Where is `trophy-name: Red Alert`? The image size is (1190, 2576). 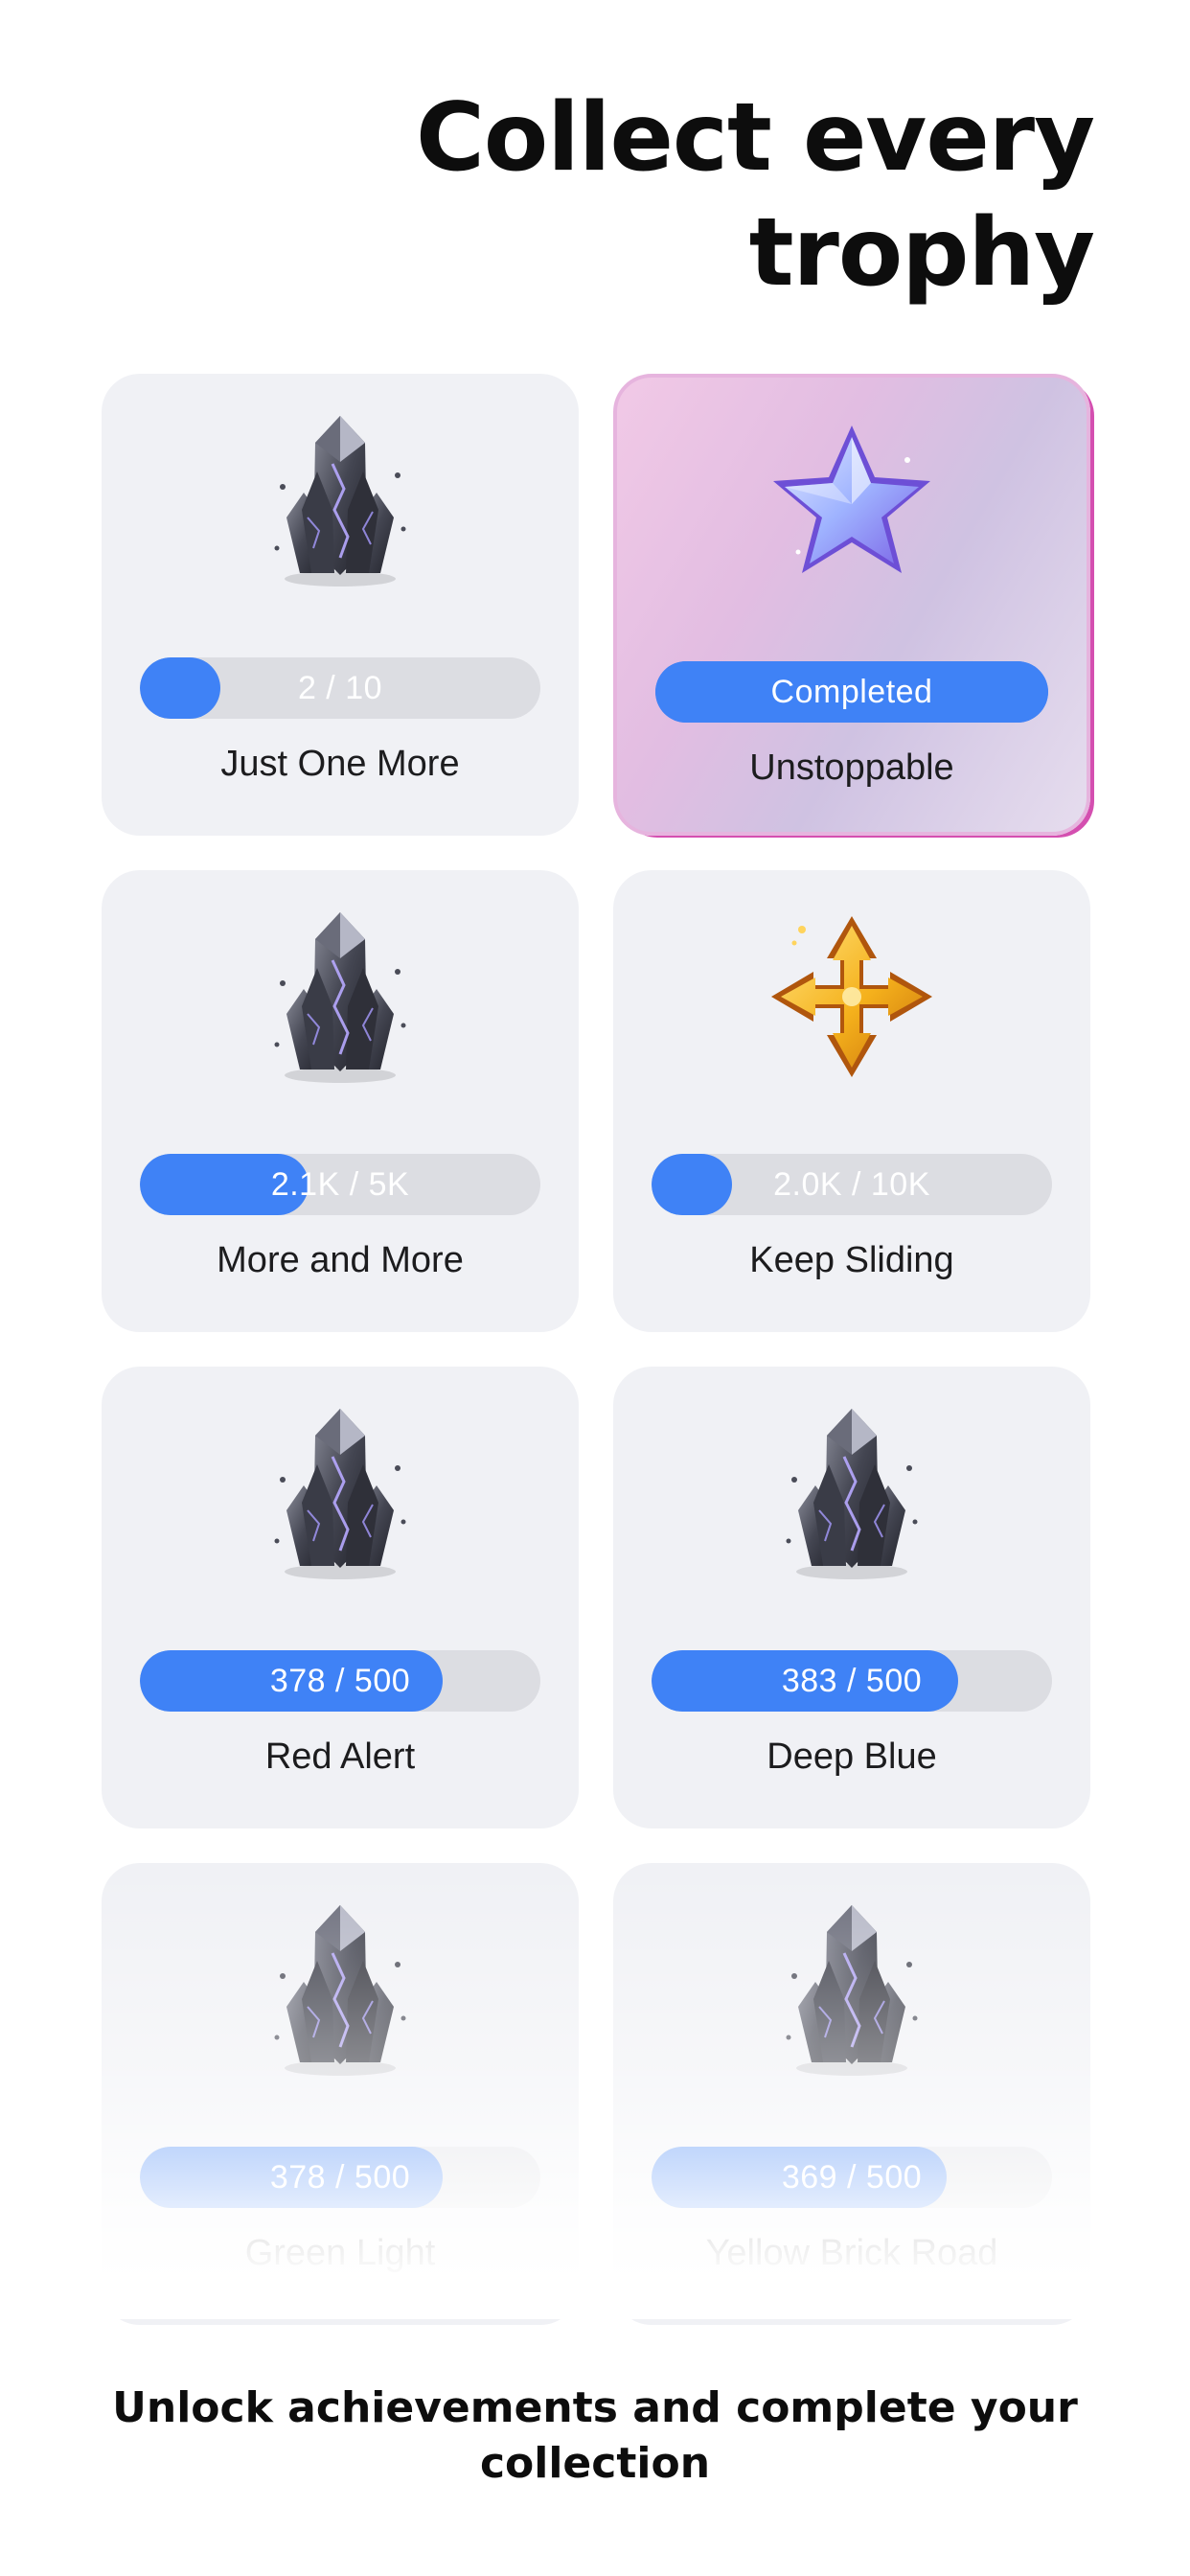
trophy-name: Red Alert is located at coordinates (340, 1756).